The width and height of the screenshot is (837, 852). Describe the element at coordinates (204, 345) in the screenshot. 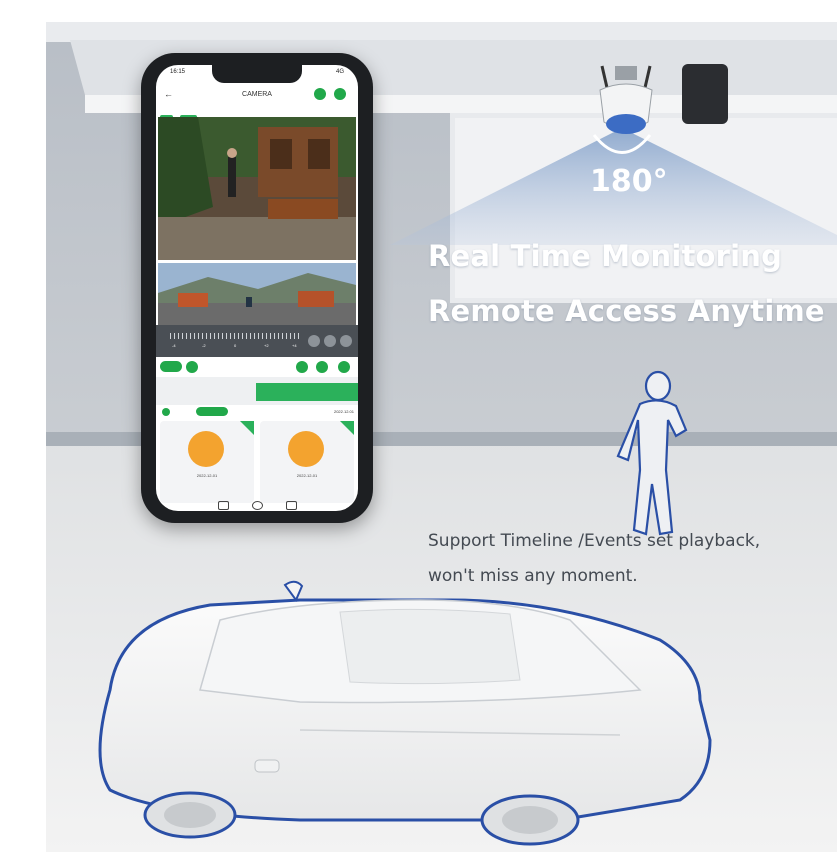

I see `tick-label: -2` at that location.